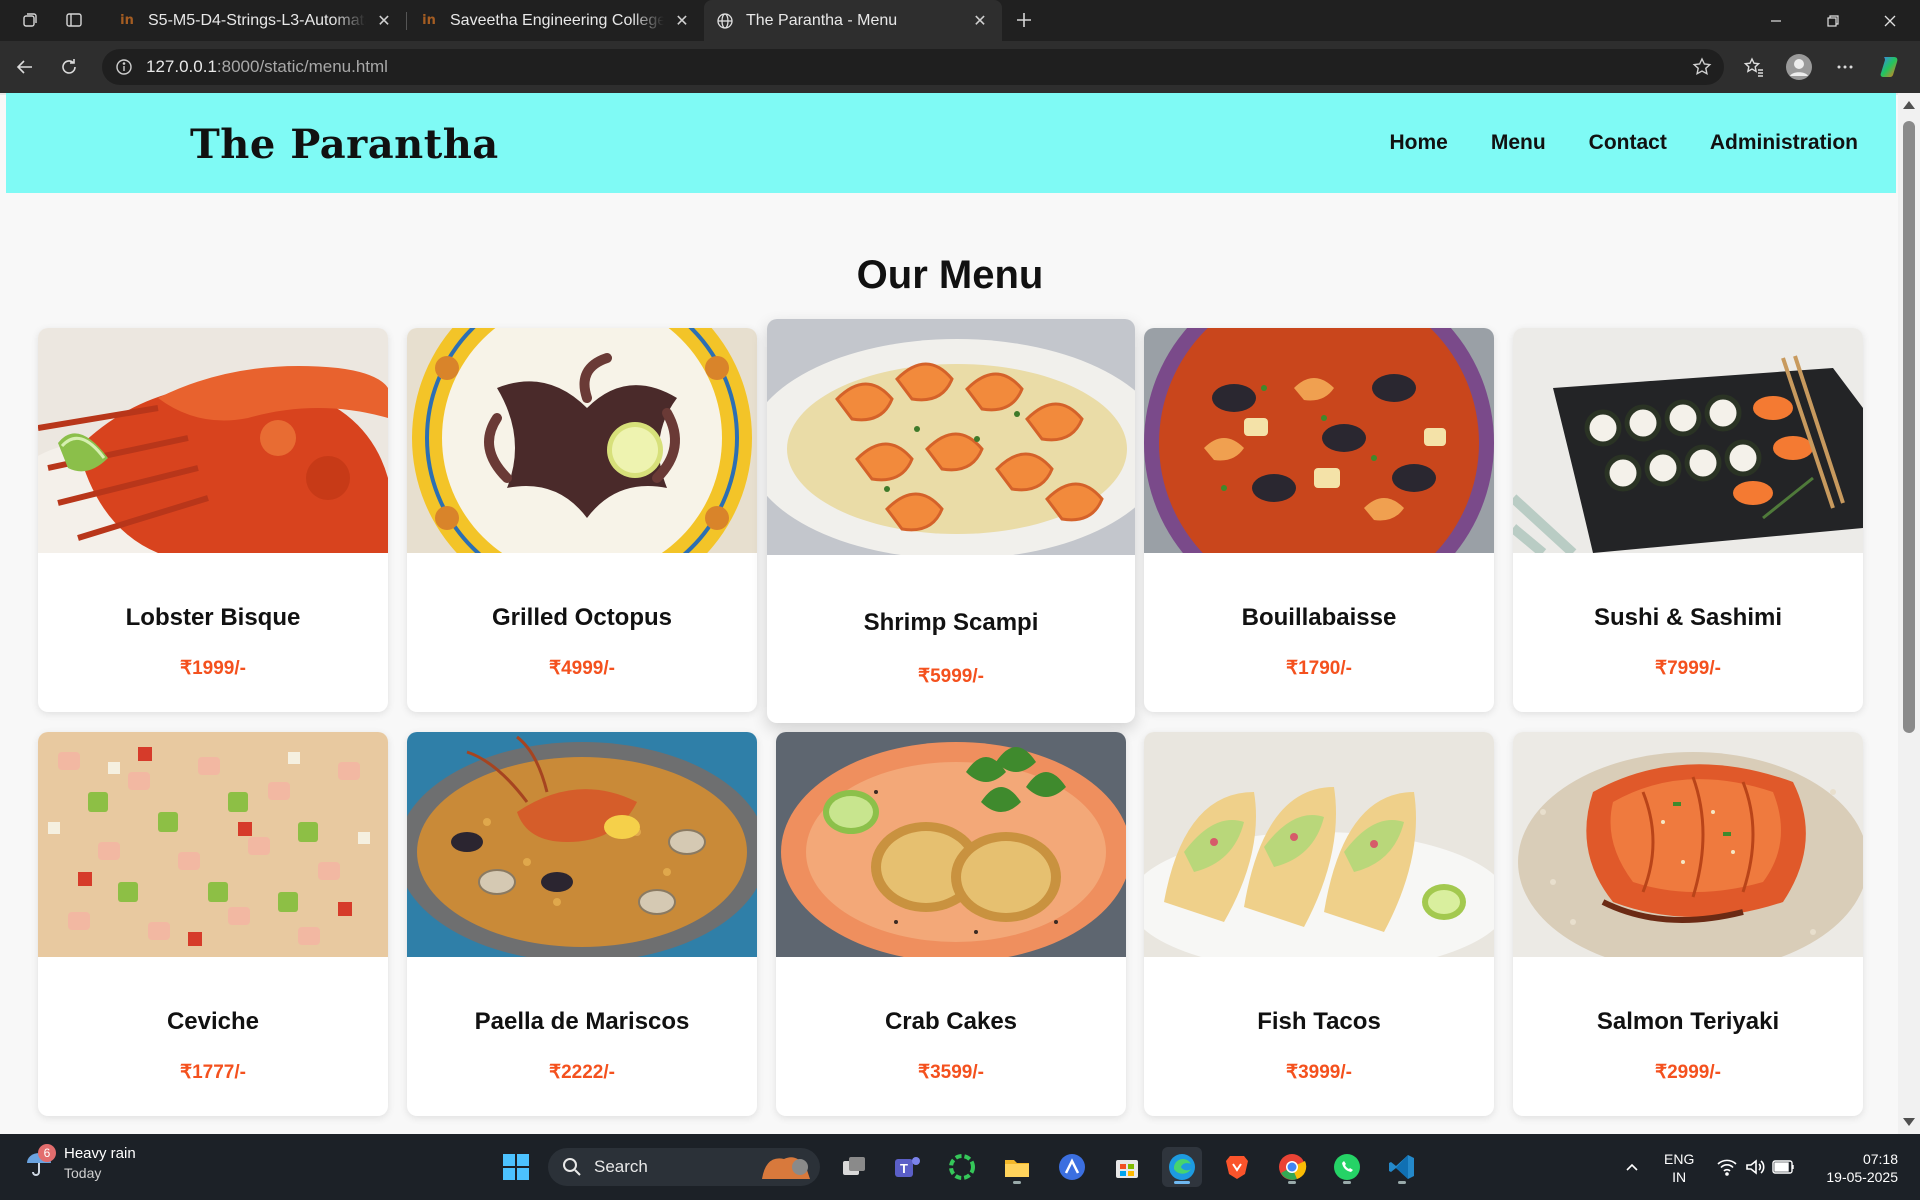 Image resolution: width=1920 pixels, height=1200 pixels. I want to click on app-triangle-icon, so click(1072, 1167).